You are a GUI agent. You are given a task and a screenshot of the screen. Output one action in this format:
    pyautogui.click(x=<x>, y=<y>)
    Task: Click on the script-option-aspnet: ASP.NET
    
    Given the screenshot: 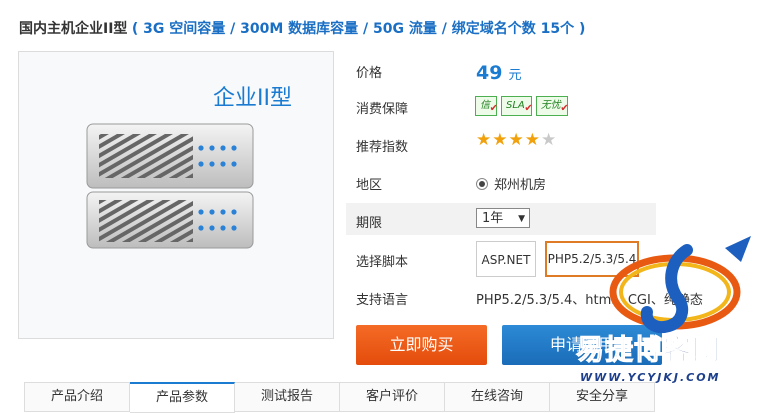 What is the action you would take?
    pyautogui.click(x=506, y=259)
    